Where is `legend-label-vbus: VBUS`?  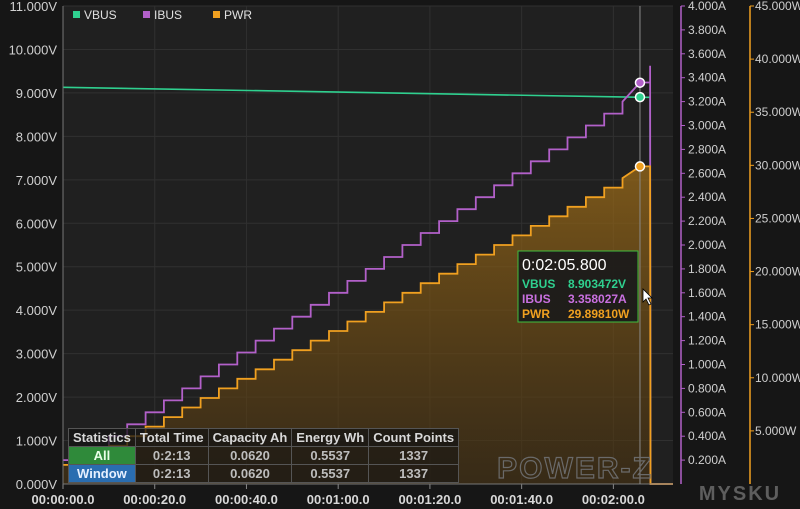
legend-label-vbus: VBUS is located at coordinates (100, 15).